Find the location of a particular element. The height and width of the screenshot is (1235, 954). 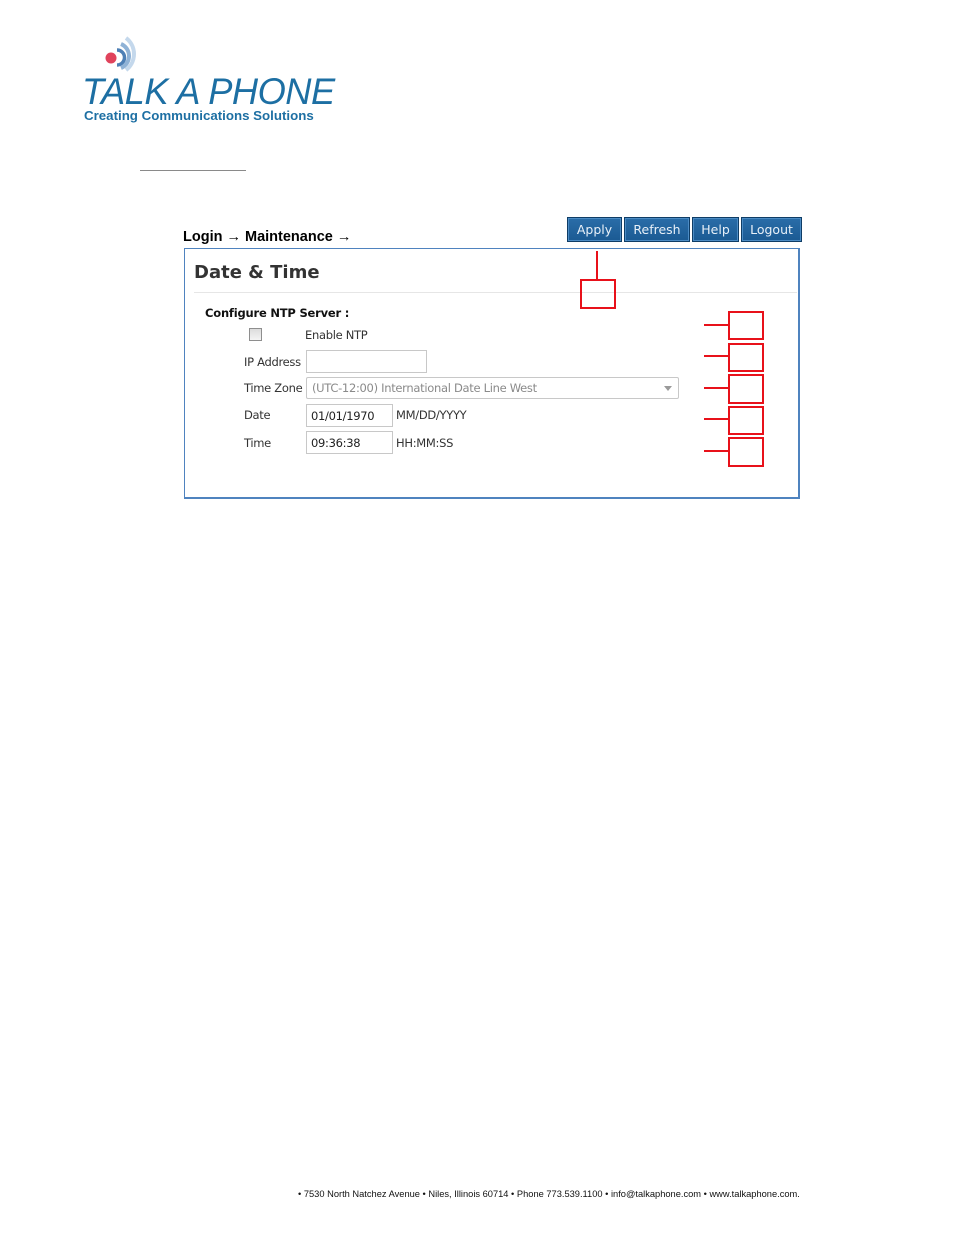

date-format-hint: MM/DD/YYYY is located at coordinates (431, 415).